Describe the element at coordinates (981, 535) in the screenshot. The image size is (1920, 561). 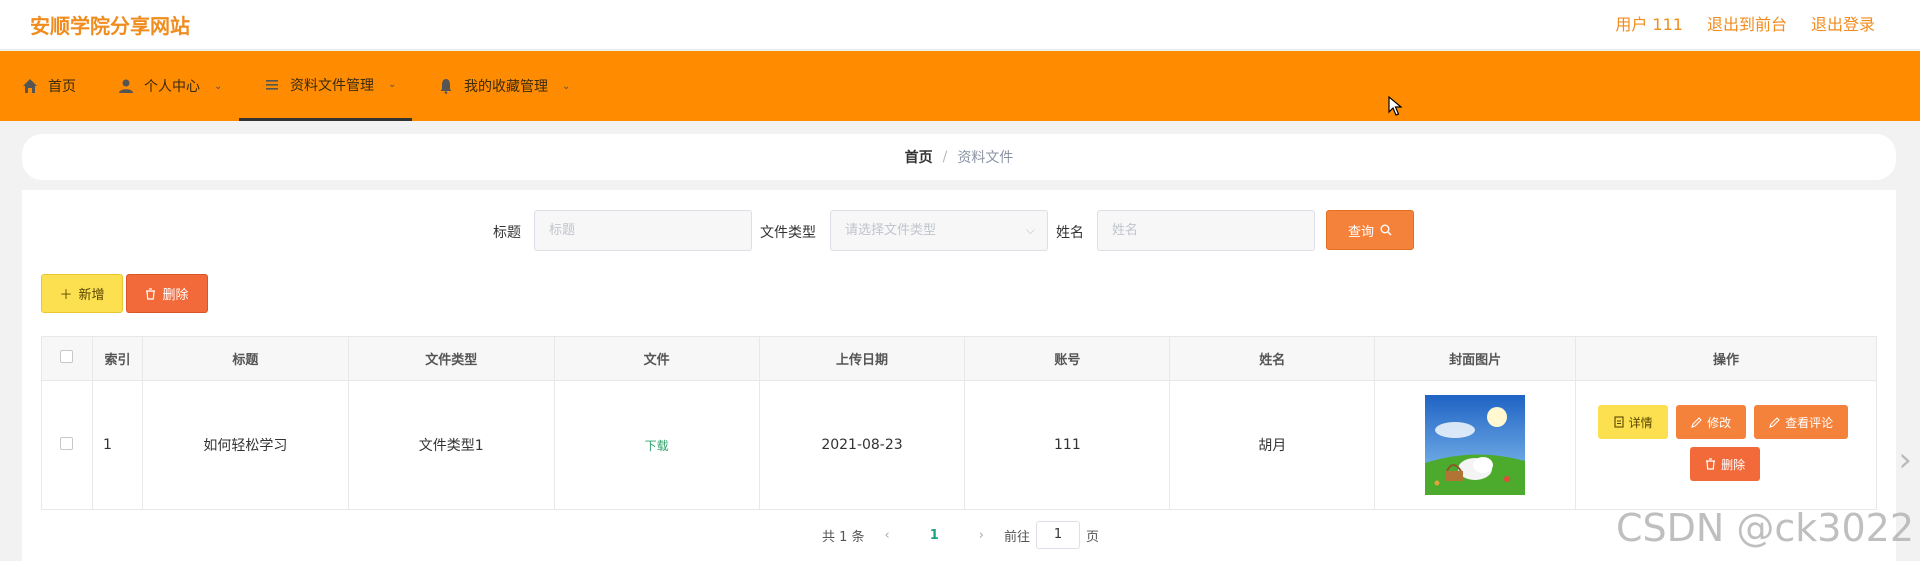
I see `next-page-icon: ›` at that location.